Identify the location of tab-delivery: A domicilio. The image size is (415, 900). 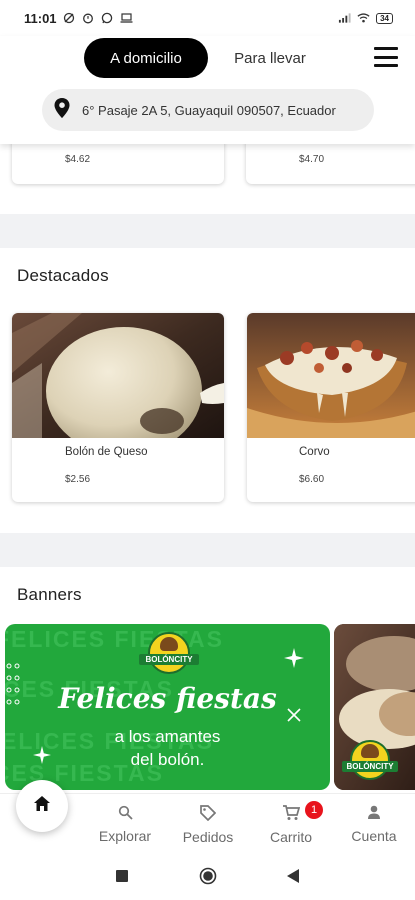
(146, 58).